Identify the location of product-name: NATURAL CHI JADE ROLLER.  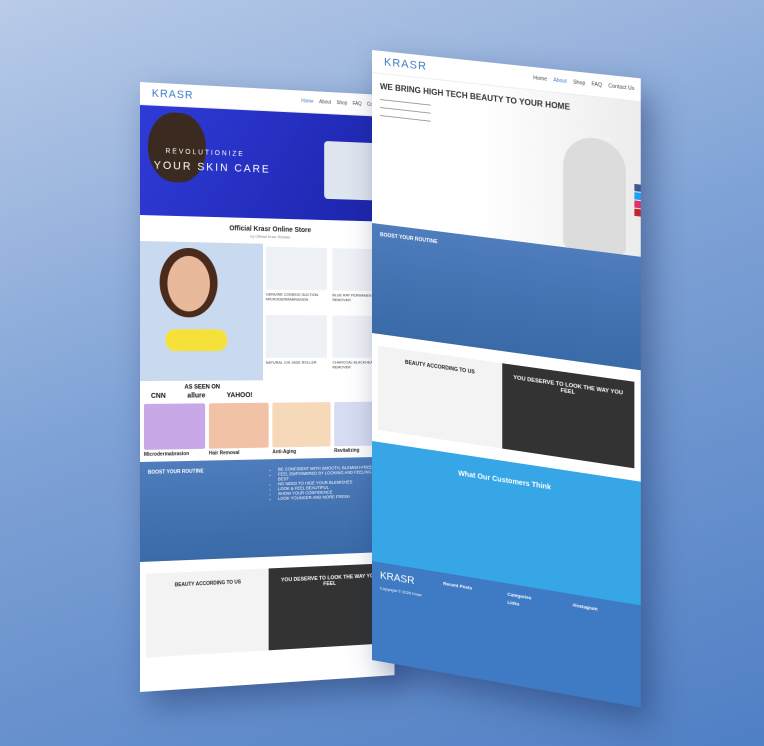
(291, 362).